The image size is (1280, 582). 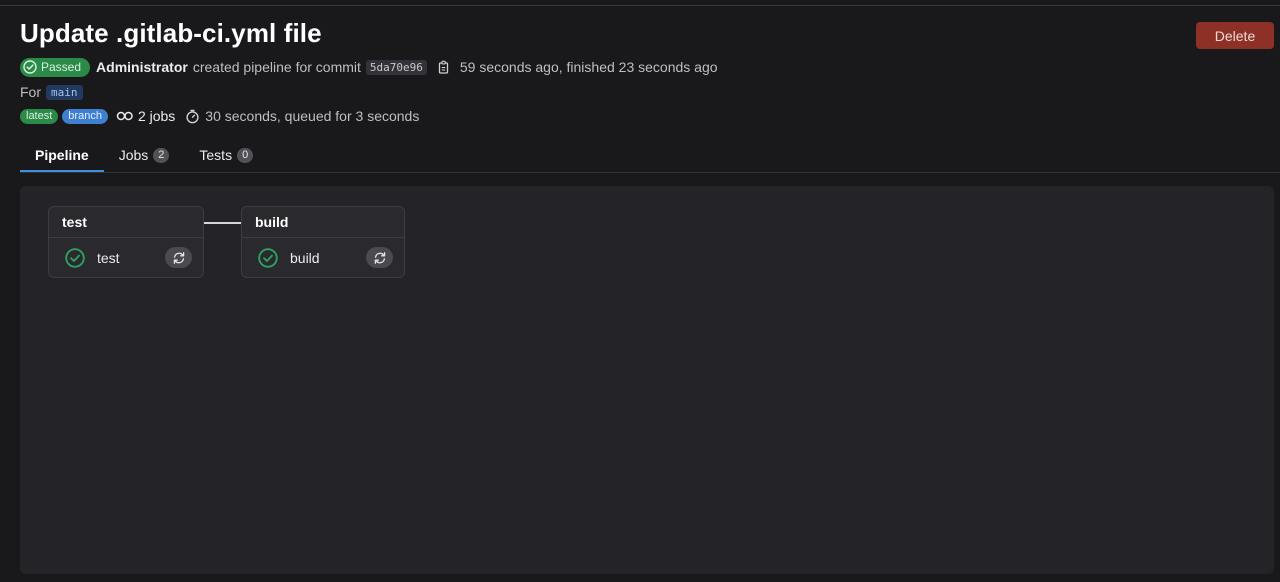 I want to click on tab-label: Pipeline, so click(x=62, y=155).